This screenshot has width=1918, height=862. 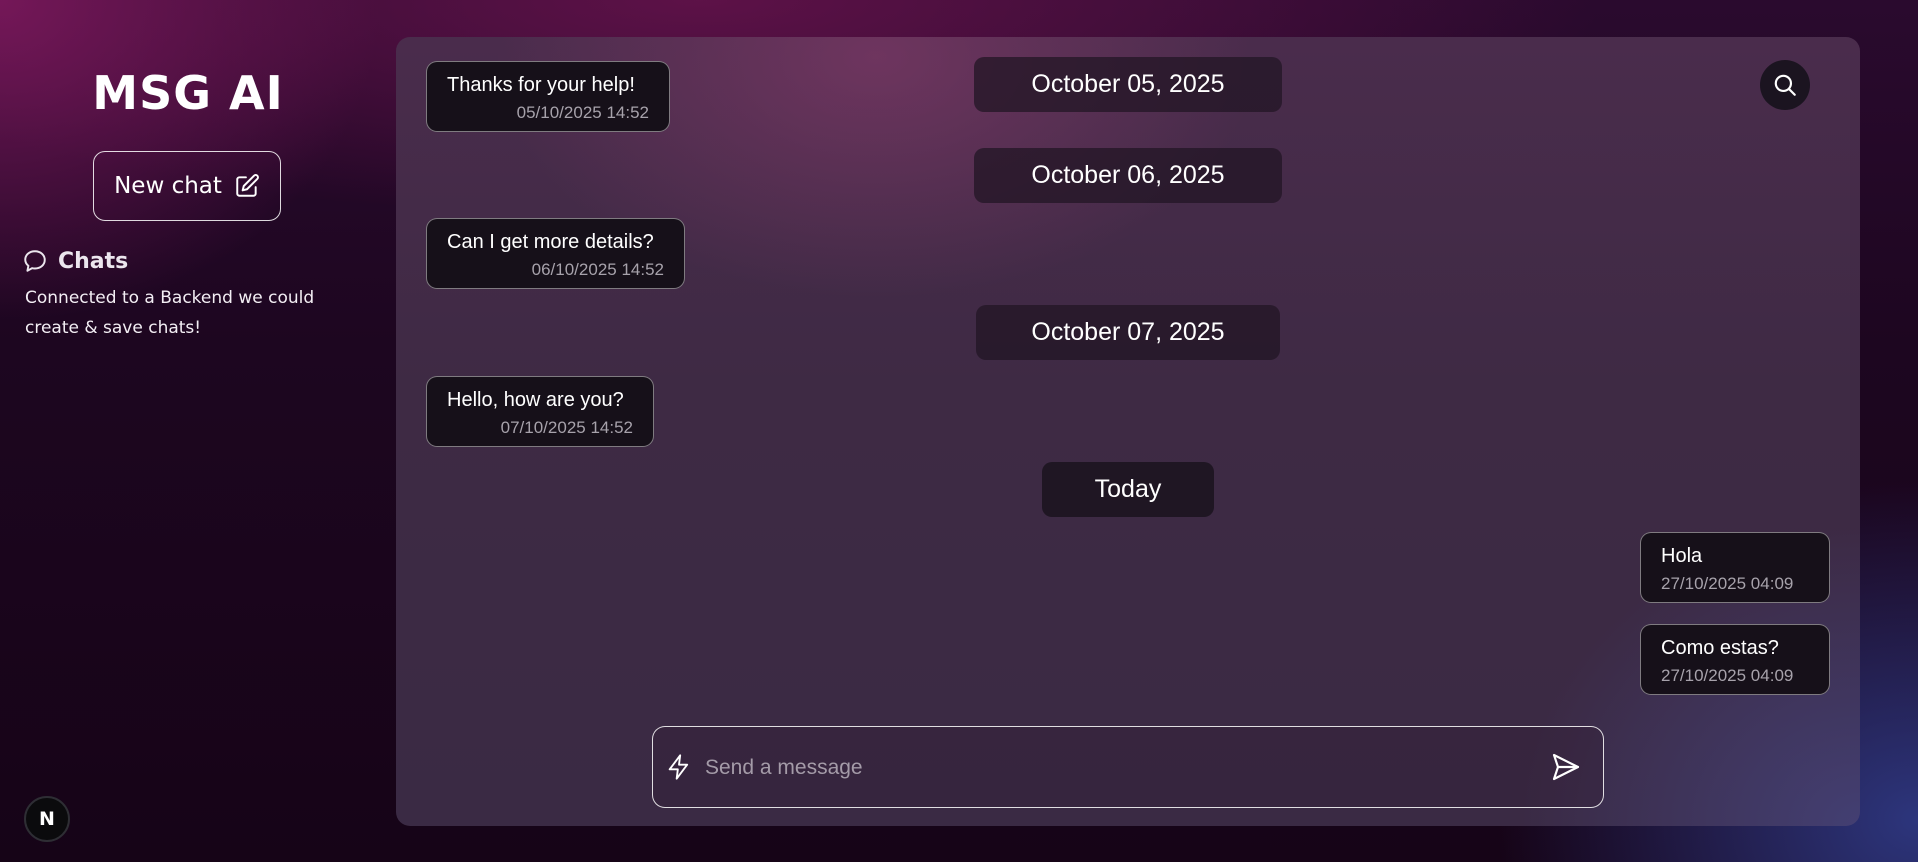 What do you see at coordinates (540, 411) in the screenshot?
I see `message-bubble: Hello, how are you? 07/10/2025 14:52` at bounding box center [540, 411].